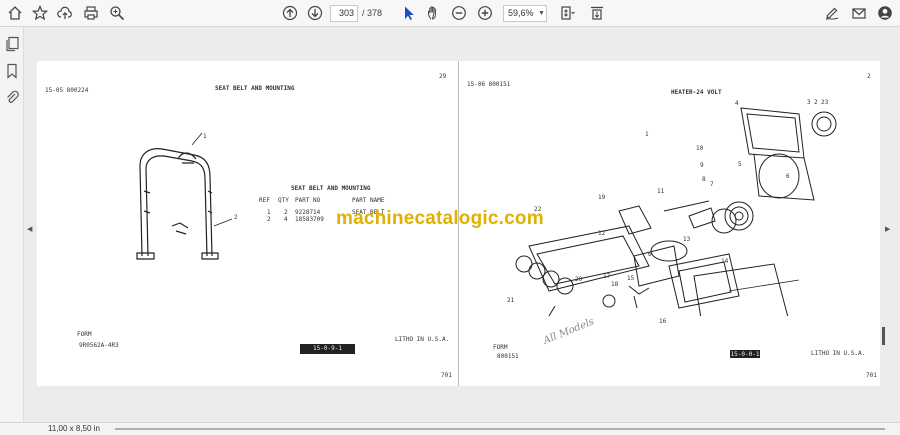 Image resolution: width=900 pixels, height=435 pixels. Describe the element at coordinates (269, 219) in the screenshot. I see `table-cell-ref: 2` at that location.